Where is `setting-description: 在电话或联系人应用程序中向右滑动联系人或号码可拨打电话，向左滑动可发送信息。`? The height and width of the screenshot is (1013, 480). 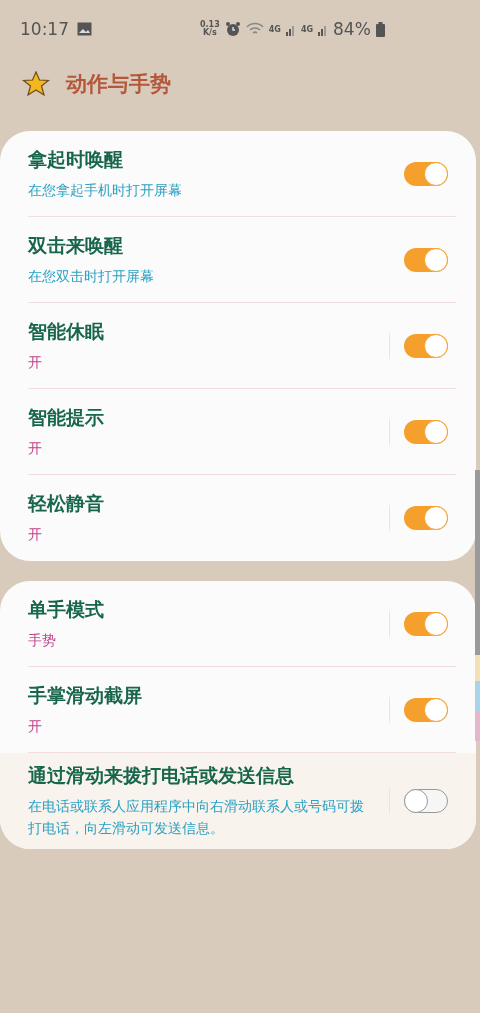
setting-description: 在电话或联系人应用程序中向右滑动联系人或号码可拨打电话，向左滑动可发送信息。 is located at coordinates (196, 817).